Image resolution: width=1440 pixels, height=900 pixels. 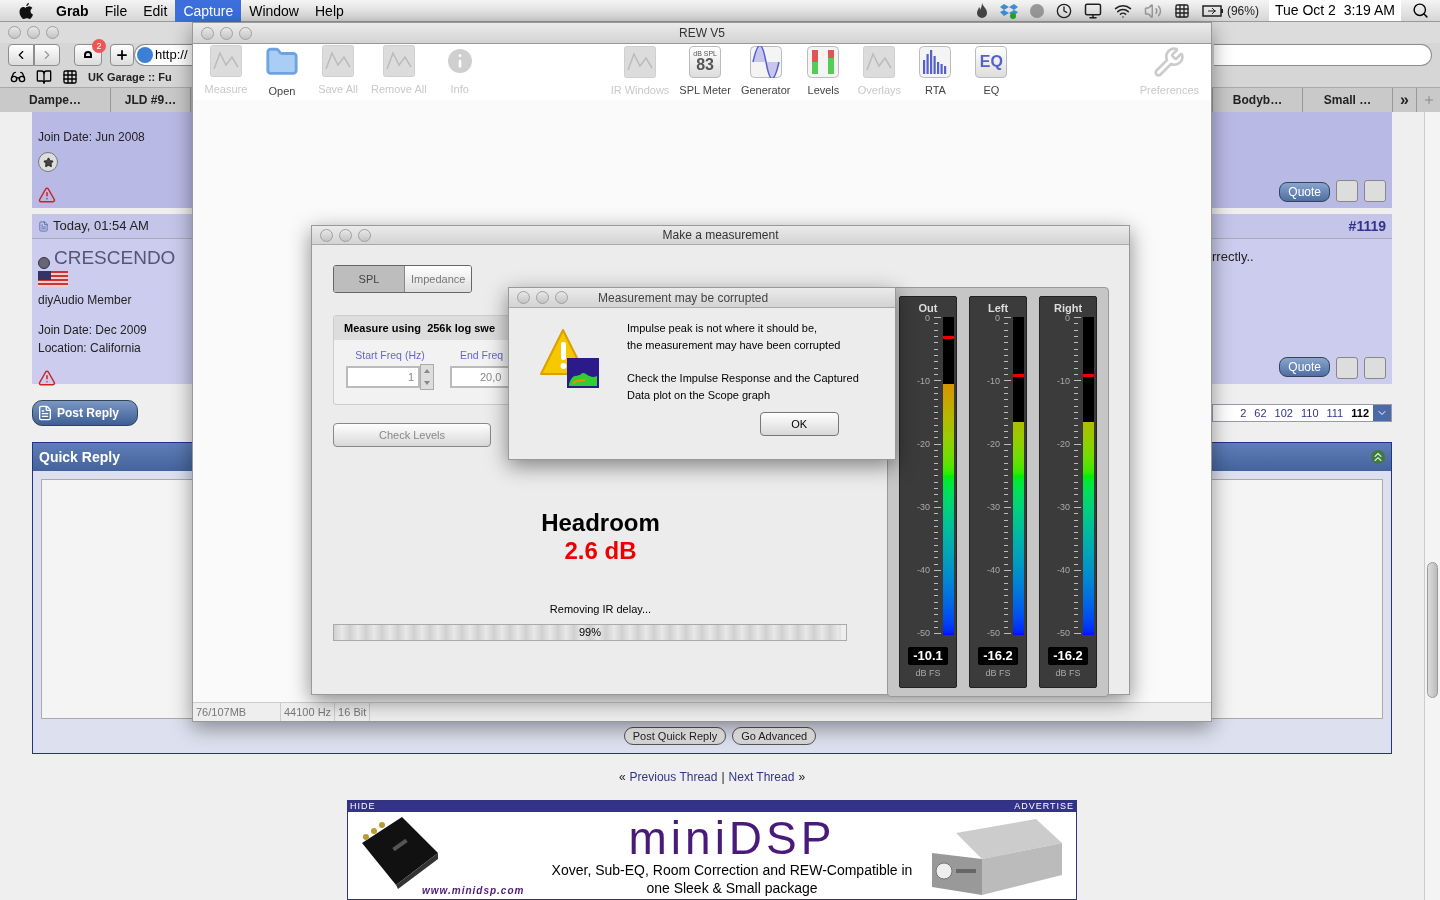 I want to click on graph-icon, so click(x=338, y=60).